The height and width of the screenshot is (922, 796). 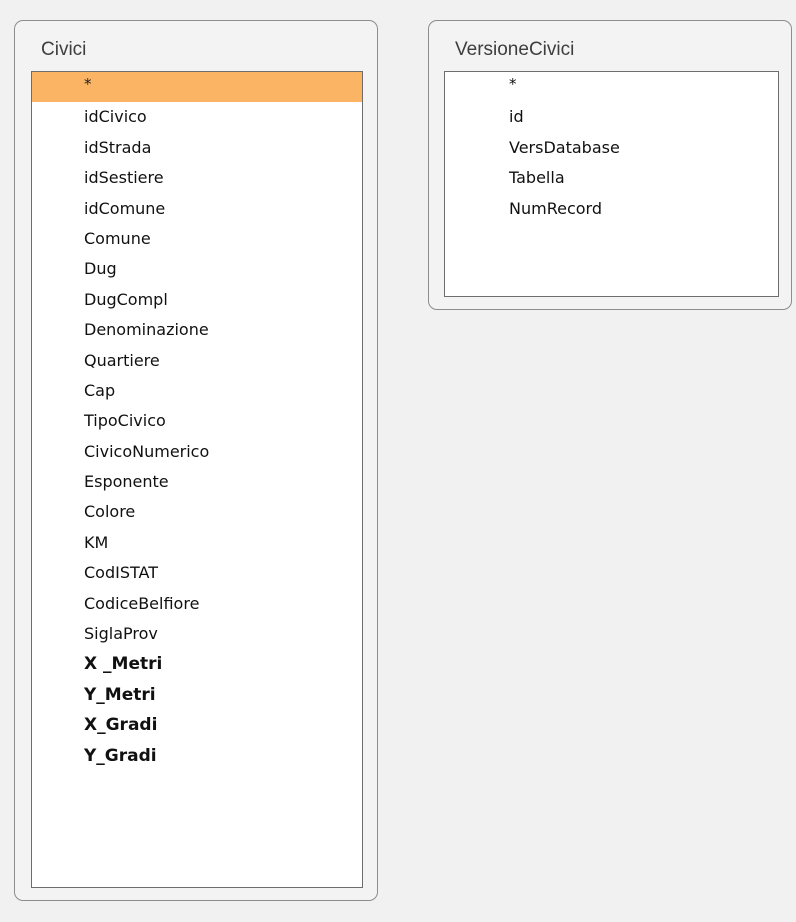 I want to click on field-item: Quartiere, so click(x=197, y=361).